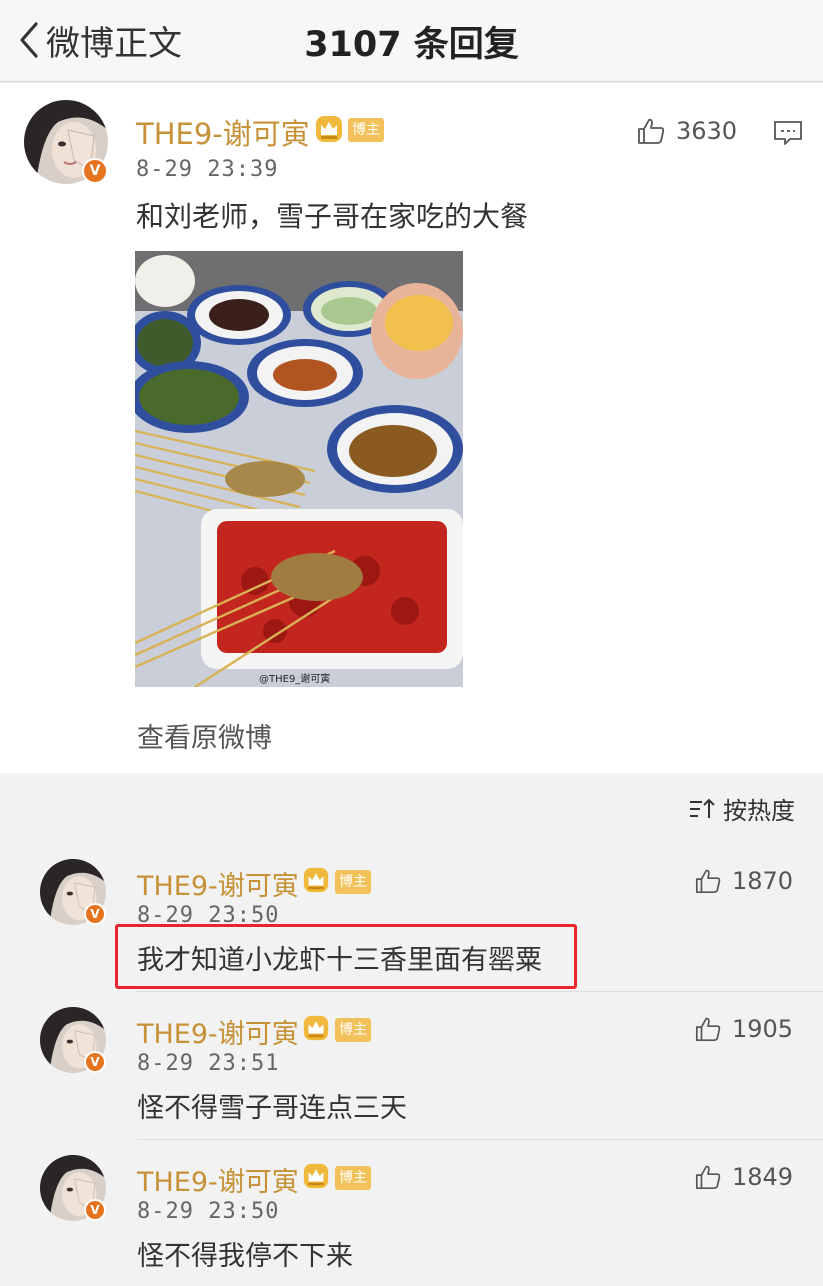 The image size is (823, 1286). I want to click on comment-item: V THE9-谢可寅 博主 8-29 23:51 怪不得雪子哥连点三天 1905, so click(411, 1065).